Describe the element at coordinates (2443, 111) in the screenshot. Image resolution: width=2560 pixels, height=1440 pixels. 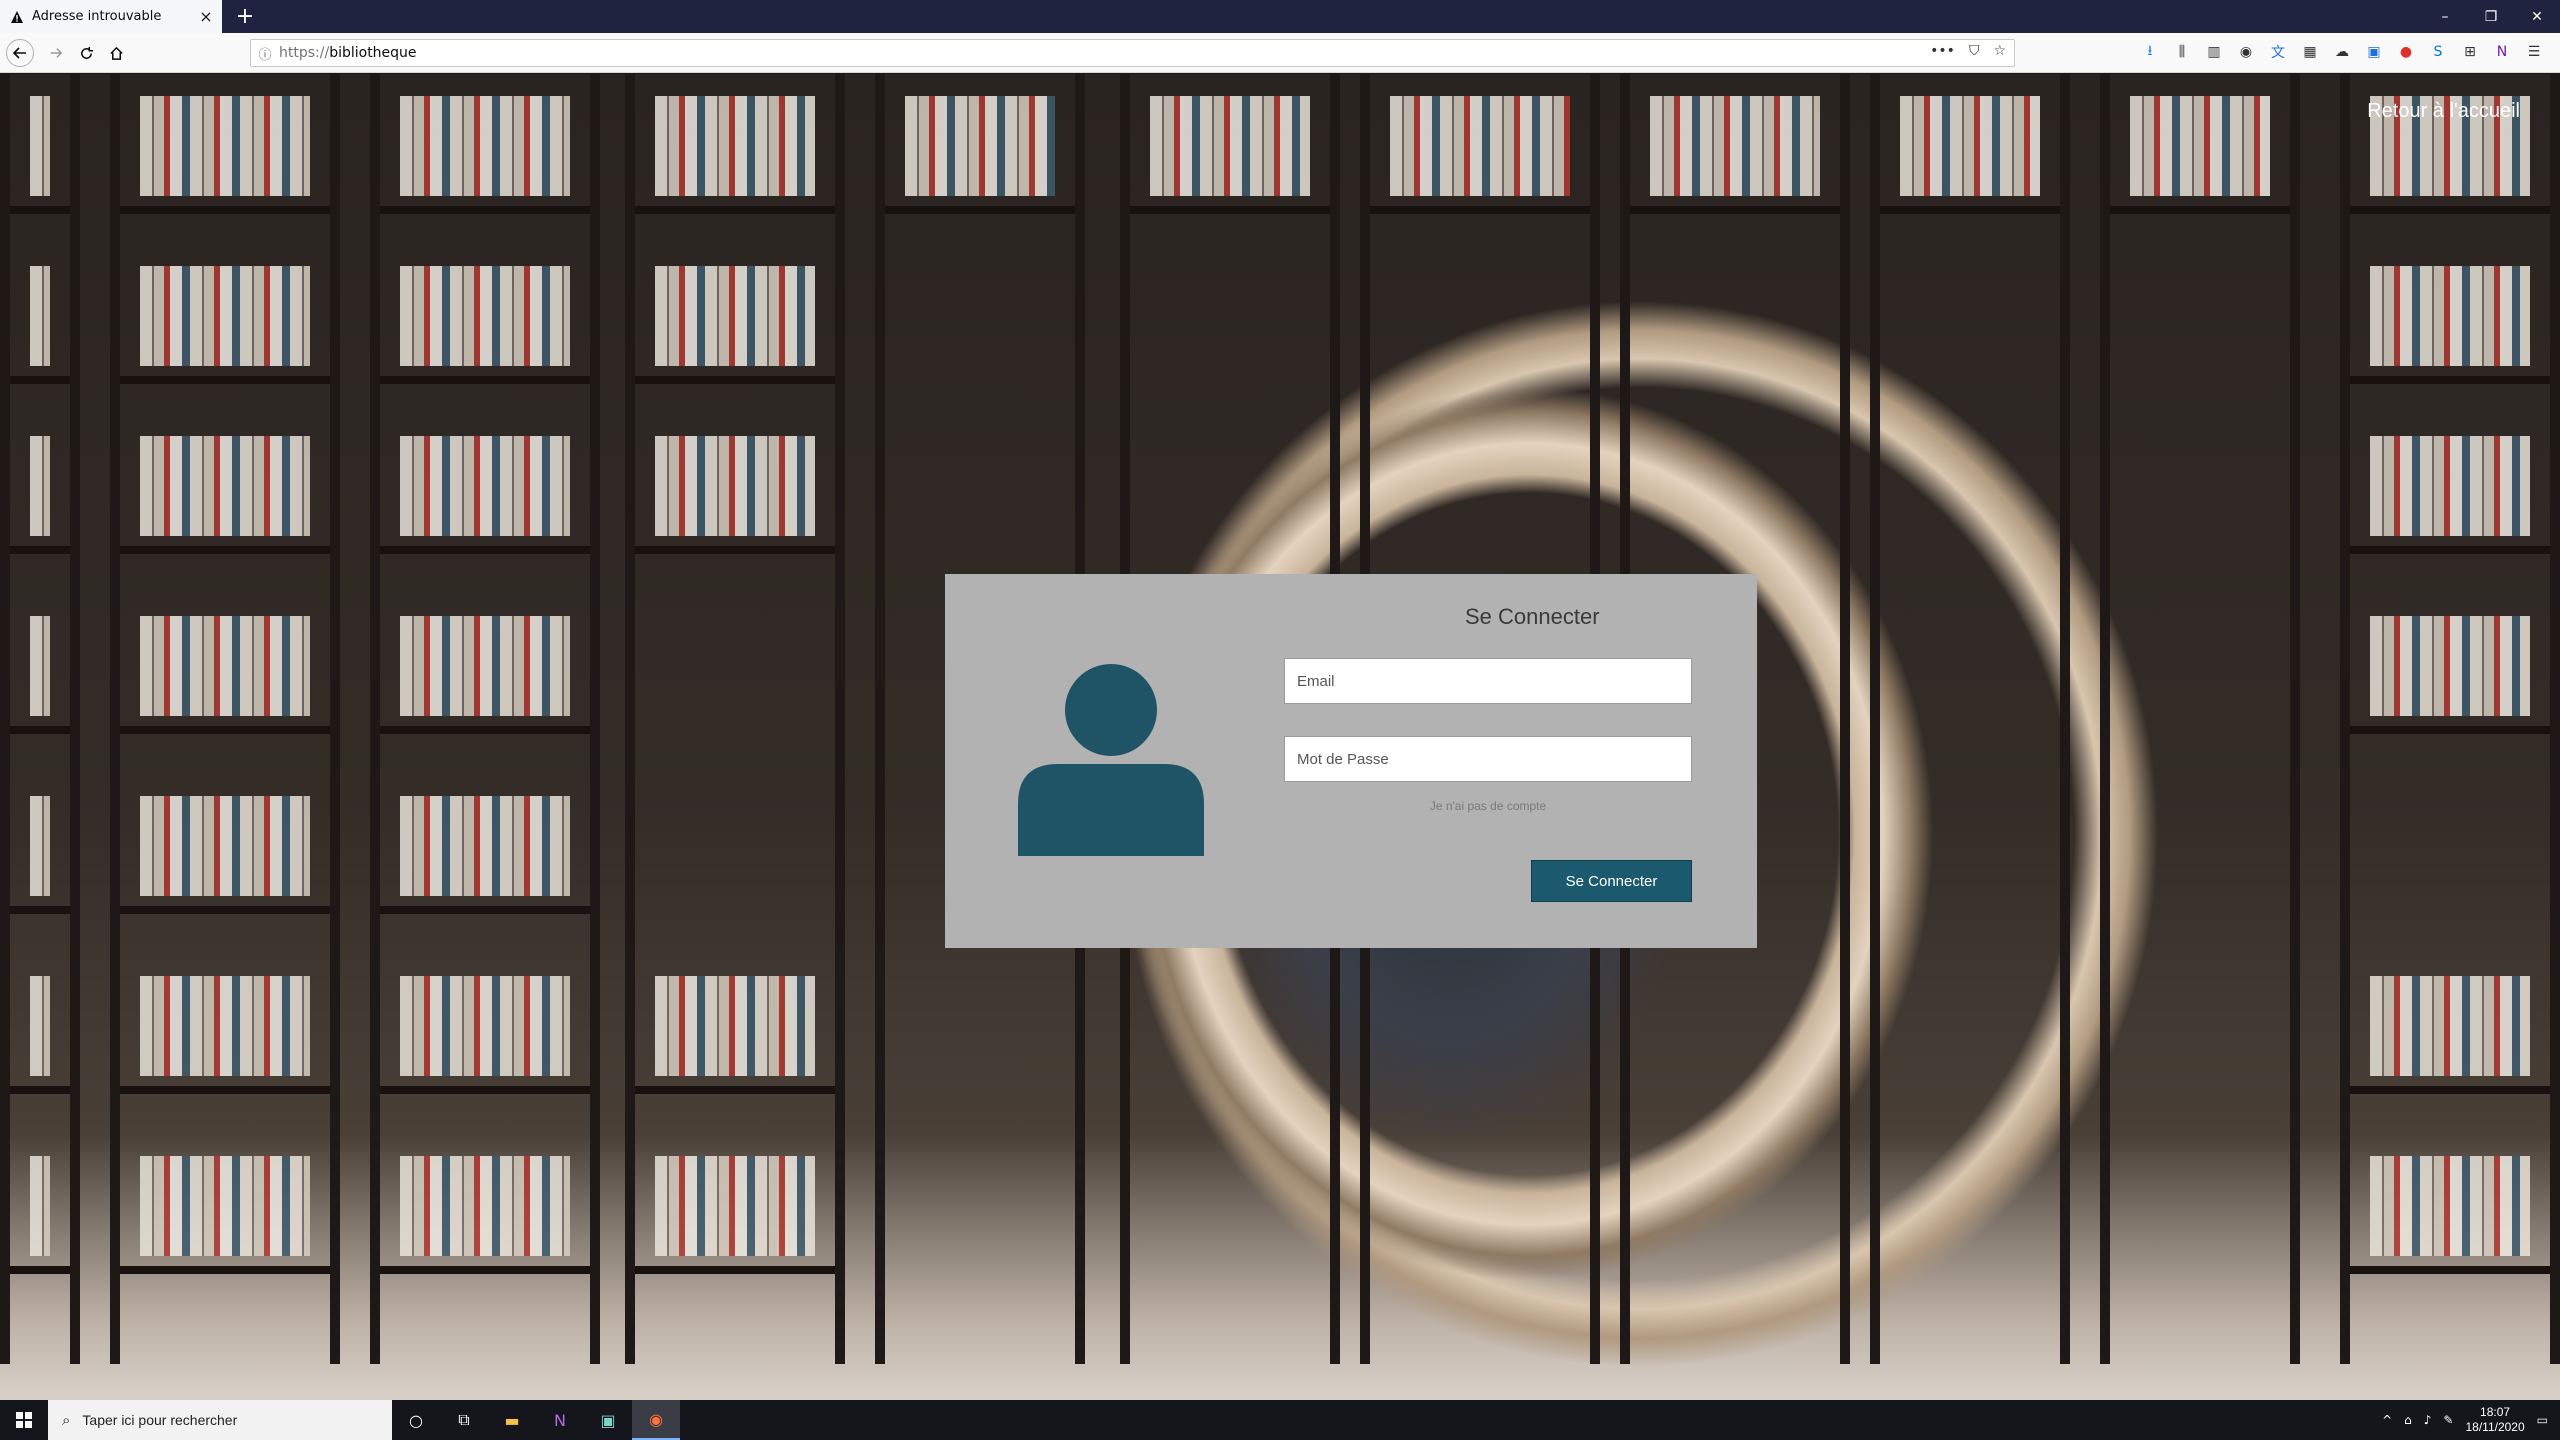
I see `back-home-link: Retour à l'accueil` at that location.